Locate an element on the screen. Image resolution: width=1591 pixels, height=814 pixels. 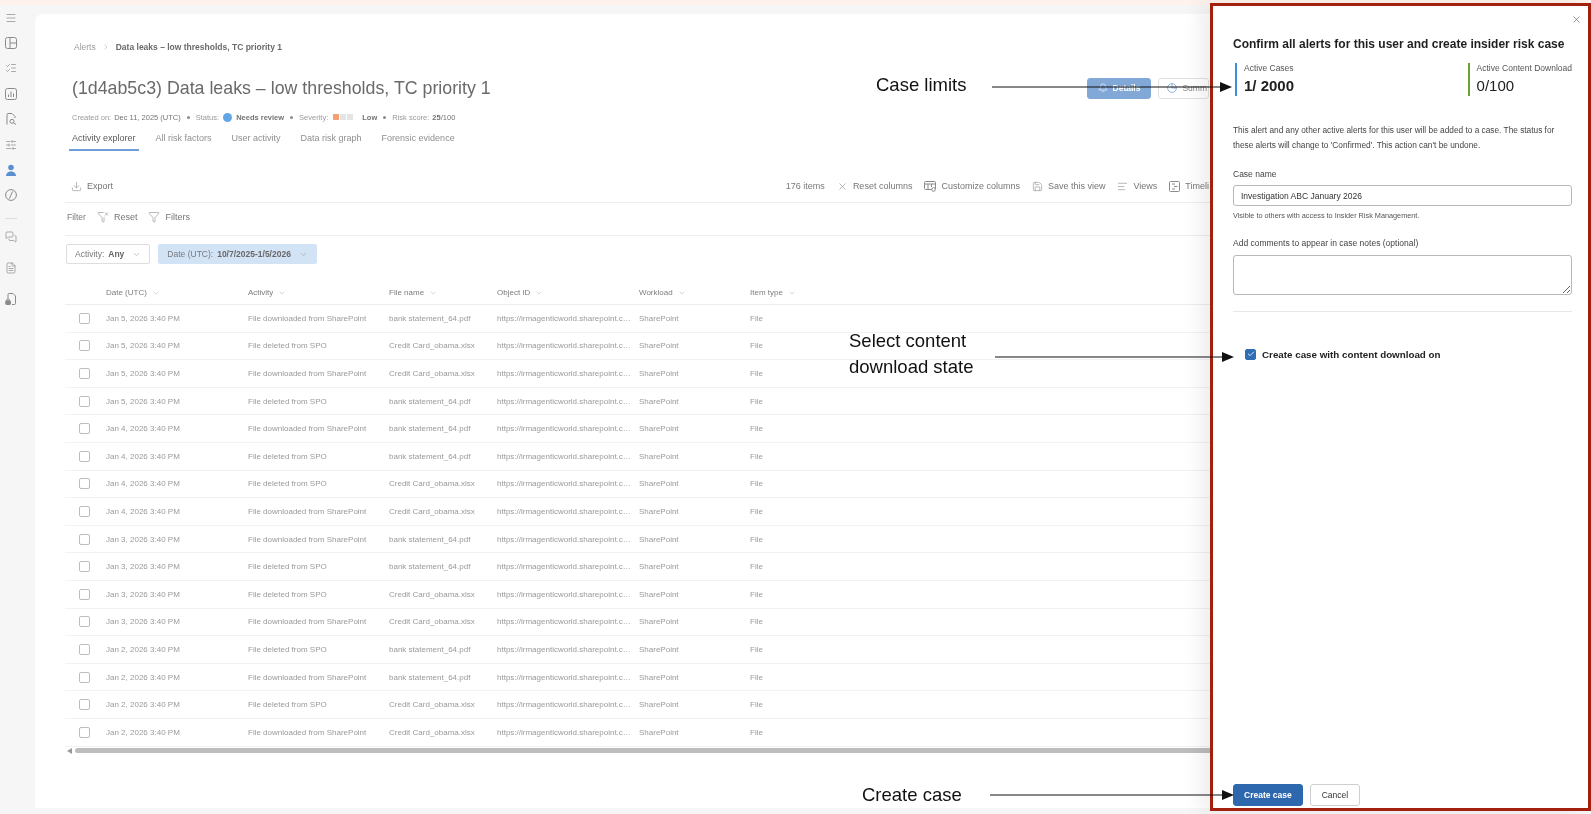
pie-chart-icon is located at coordinates (1172, 88).